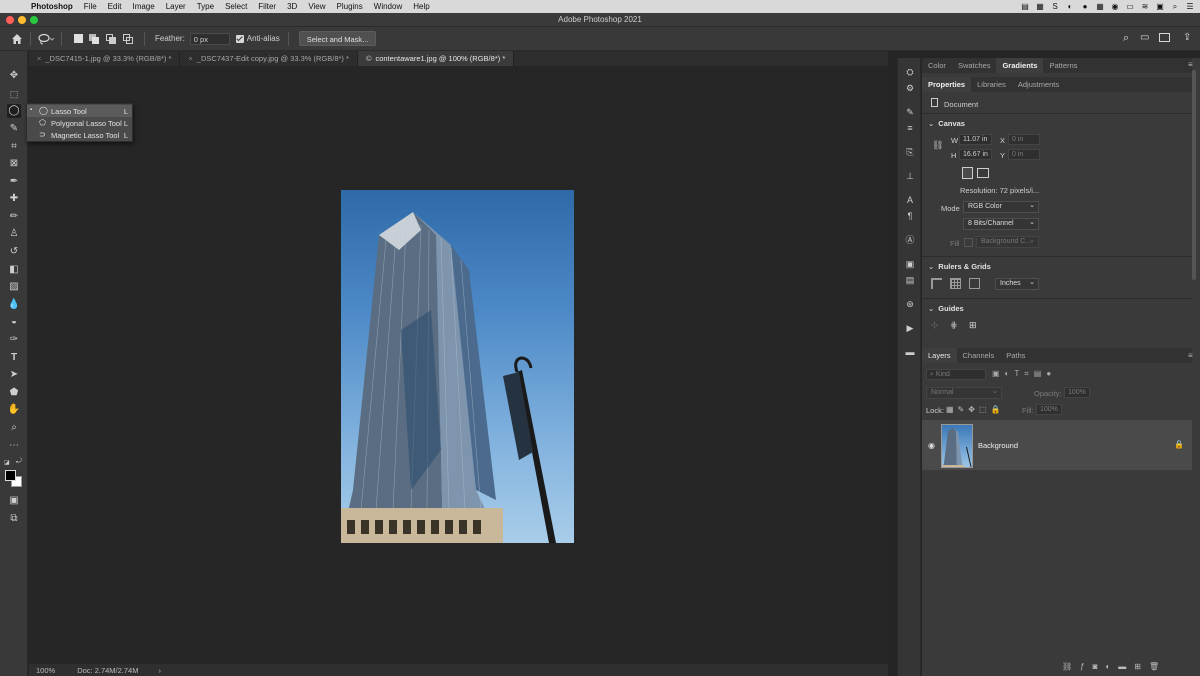 The width and height of the screenshot is (1200, 676). I want to click on character-panel-icon: A, so click(910, 200).